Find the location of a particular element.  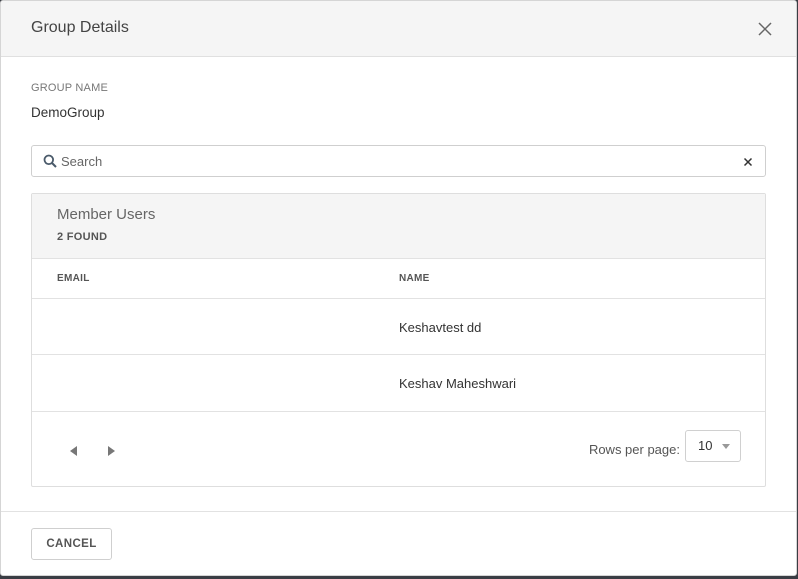

caret-down-icon is located at coordinates (726, 446).